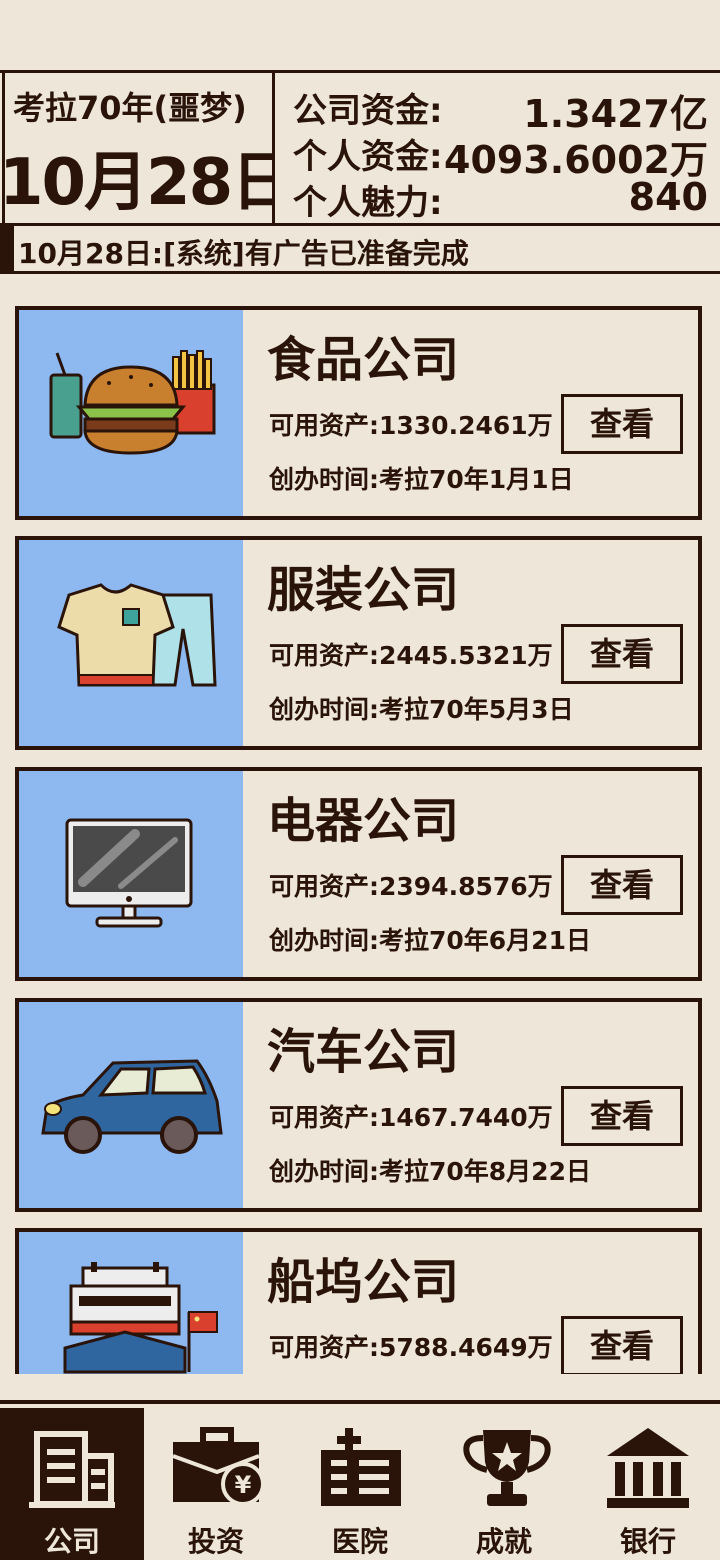 Image resolution: width=720 pixels, height=1560 pixels. Describe the element at coordinates (368, 203) in the screenshot. I see `charm-label: 个人魅力:` at that location.